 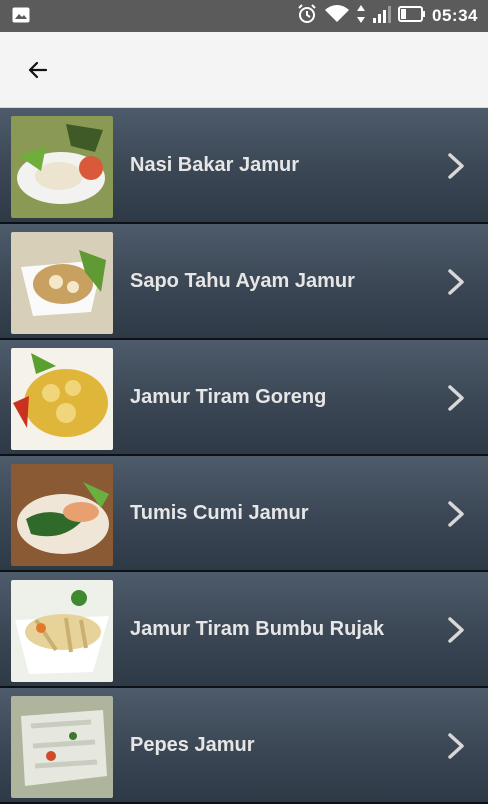 I want to click on list-item: Tumis Cumi Jamur, so click(x=244, y=514).